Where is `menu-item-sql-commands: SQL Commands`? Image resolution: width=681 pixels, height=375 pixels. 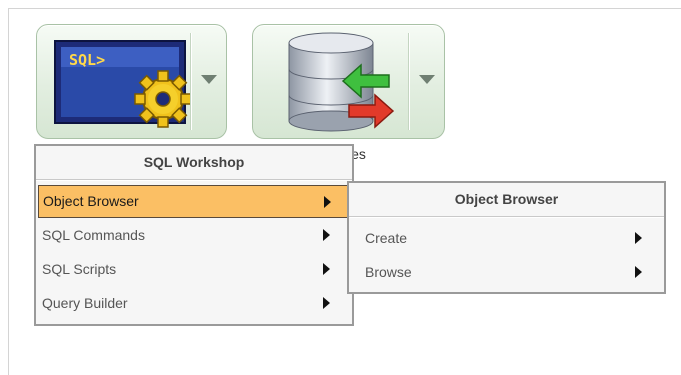
menu-item-sql-commands: SQL Commands is located at coordinates (194, 235).